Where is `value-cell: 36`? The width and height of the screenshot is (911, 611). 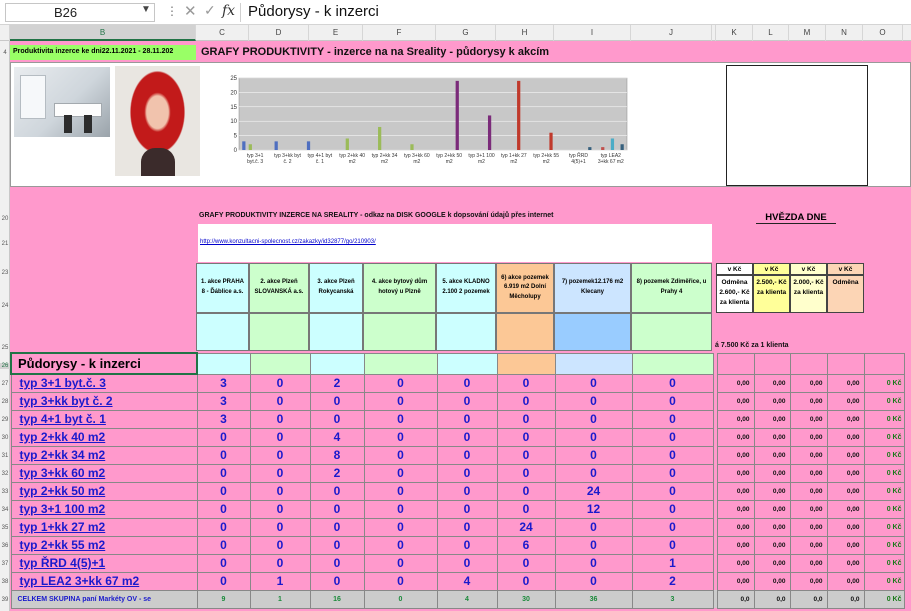 value-cell: 36 is located at coordinates (593, 599).